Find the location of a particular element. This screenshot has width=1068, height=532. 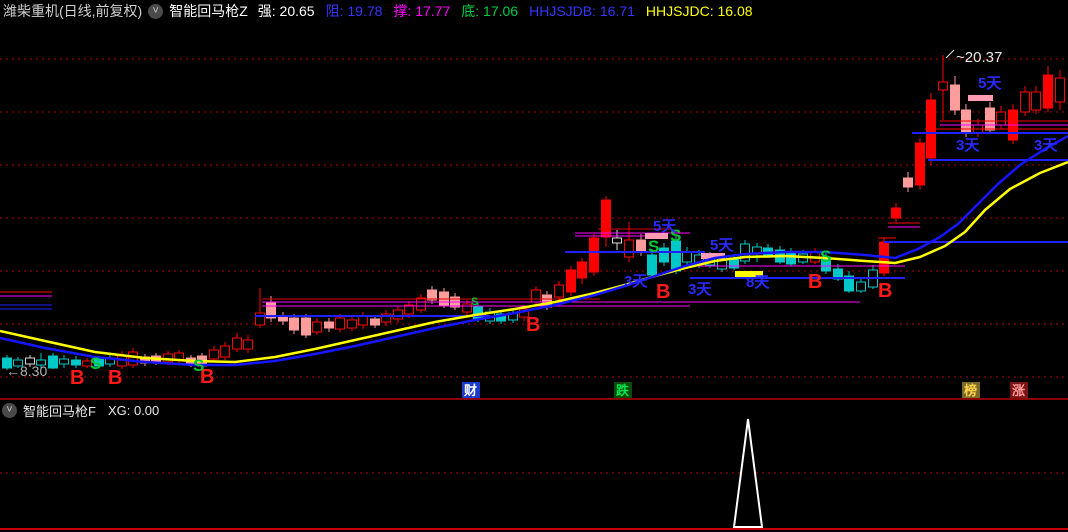

market-tag: 财 is located at coordinates (470, 390).